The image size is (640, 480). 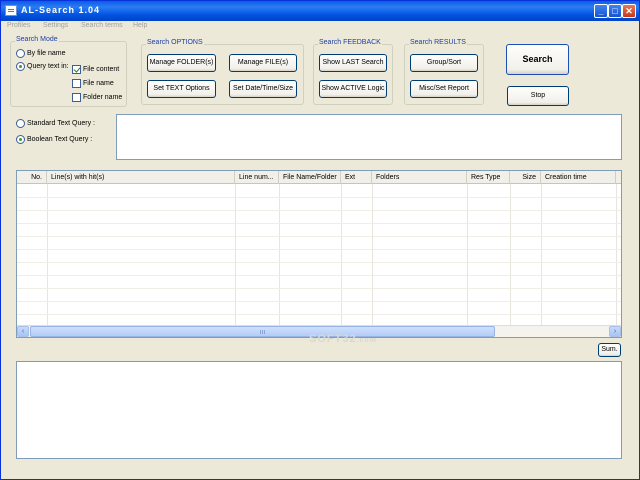 I want to click on scrollbar-thumb, so click(x=262, y=331).